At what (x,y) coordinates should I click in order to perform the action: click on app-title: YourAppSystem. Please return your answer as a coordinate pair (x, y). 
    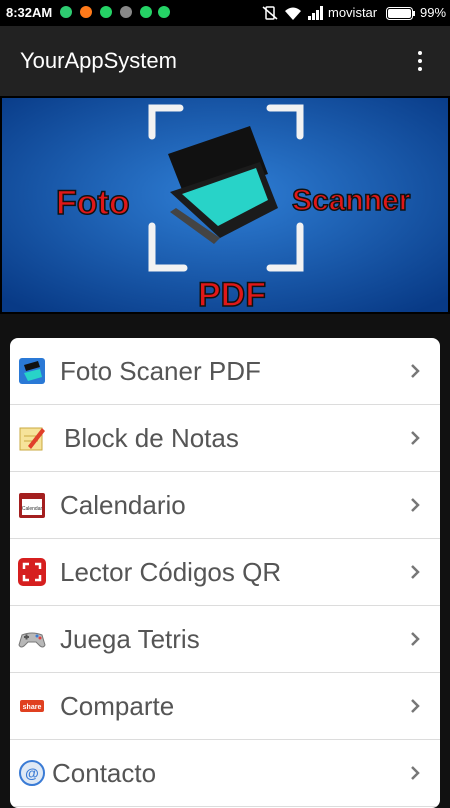
    Looking at the image, I should click on (98, 60).